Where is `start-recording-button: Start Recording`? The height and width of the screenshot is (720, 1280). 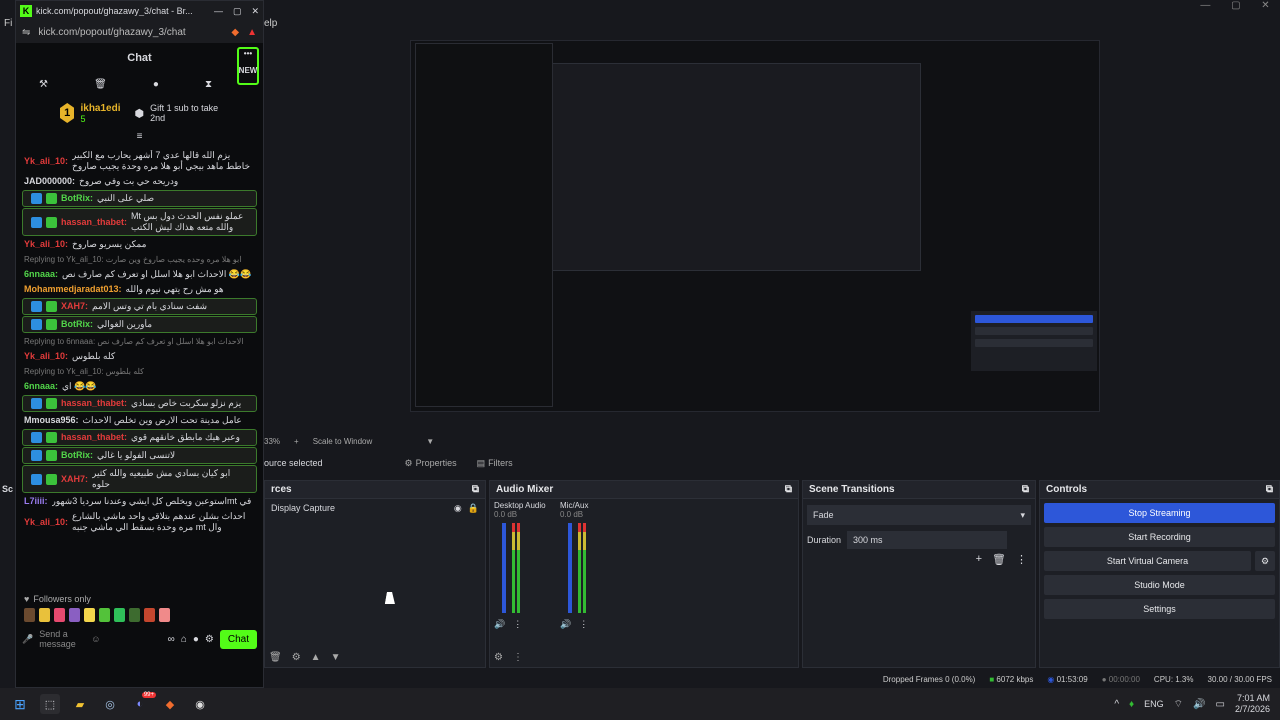
start-recording-button: Start Recording is located at coordinates (1159, 537).